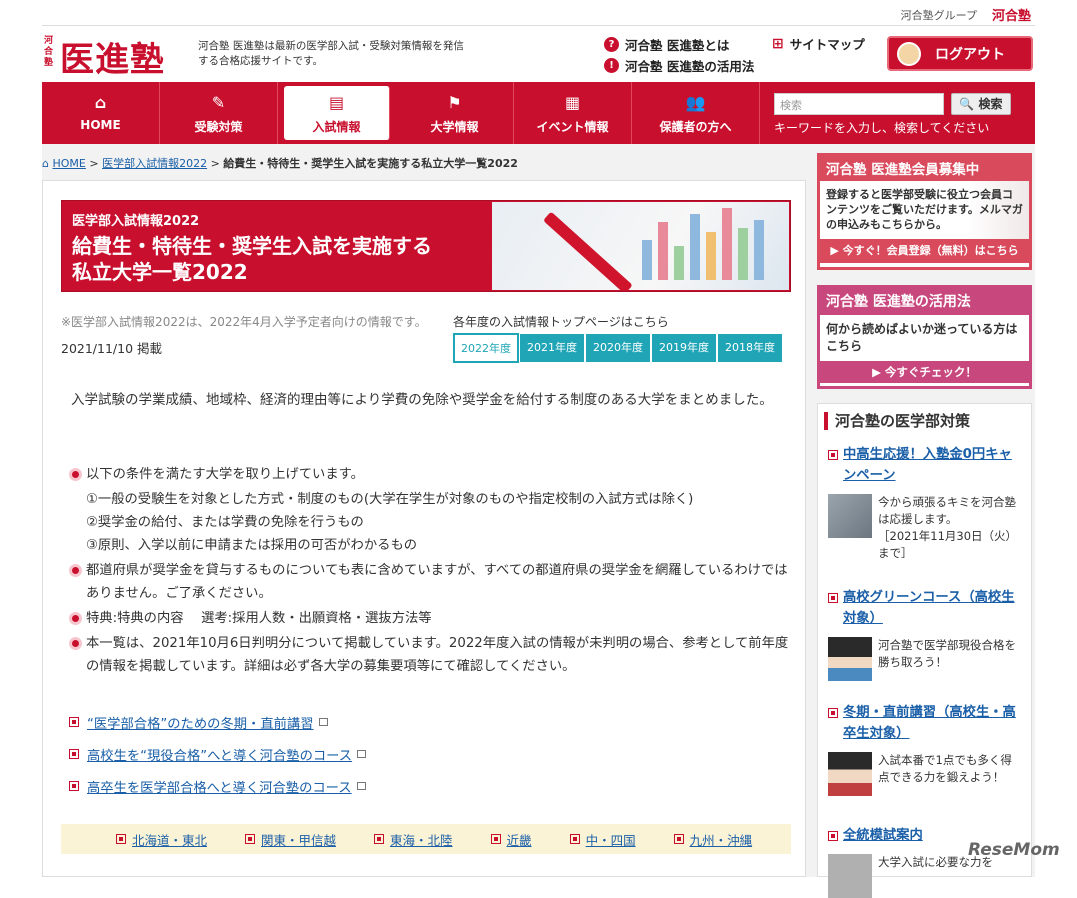 Image resolution: width=1077 pixels, height=898 pixels. What do you see at coordinates (573, 113) in the screenshot?
I see `nav-events: ▦ イベント情報` at bounding box center [573, 113].